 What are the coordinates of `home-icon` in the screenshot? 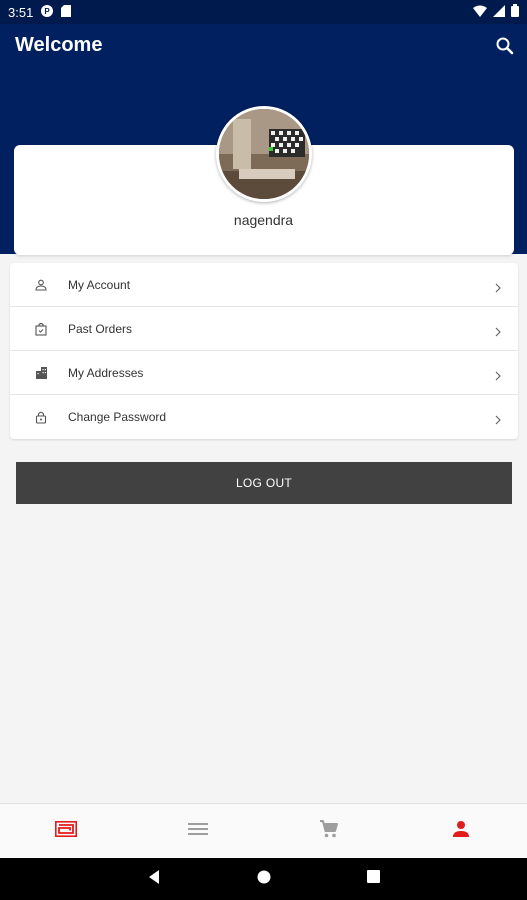 It's located at (264, 879).